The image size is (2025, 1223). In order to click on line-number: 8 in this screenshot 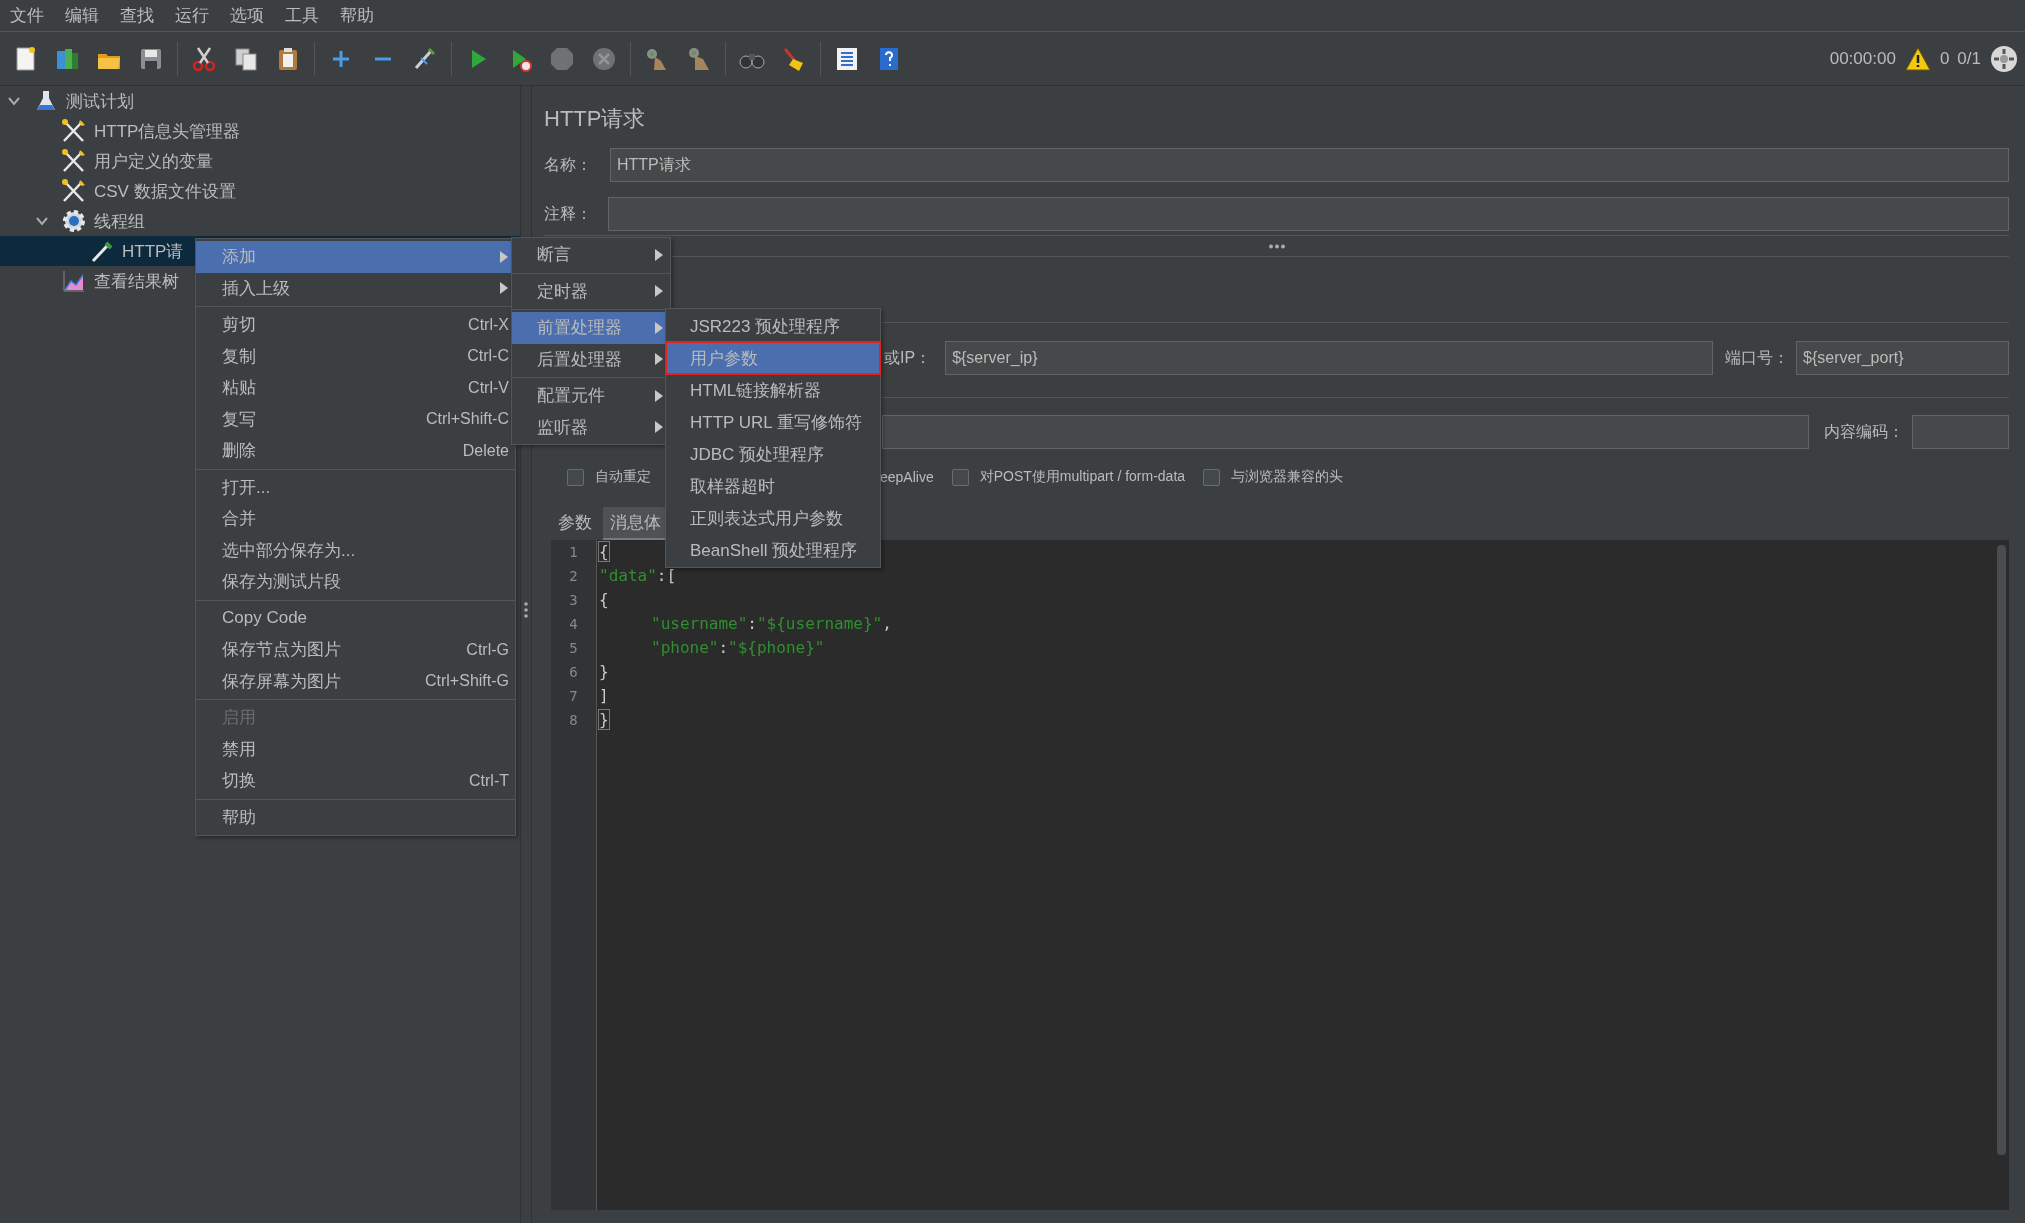, I will do `click(573, 720)`.